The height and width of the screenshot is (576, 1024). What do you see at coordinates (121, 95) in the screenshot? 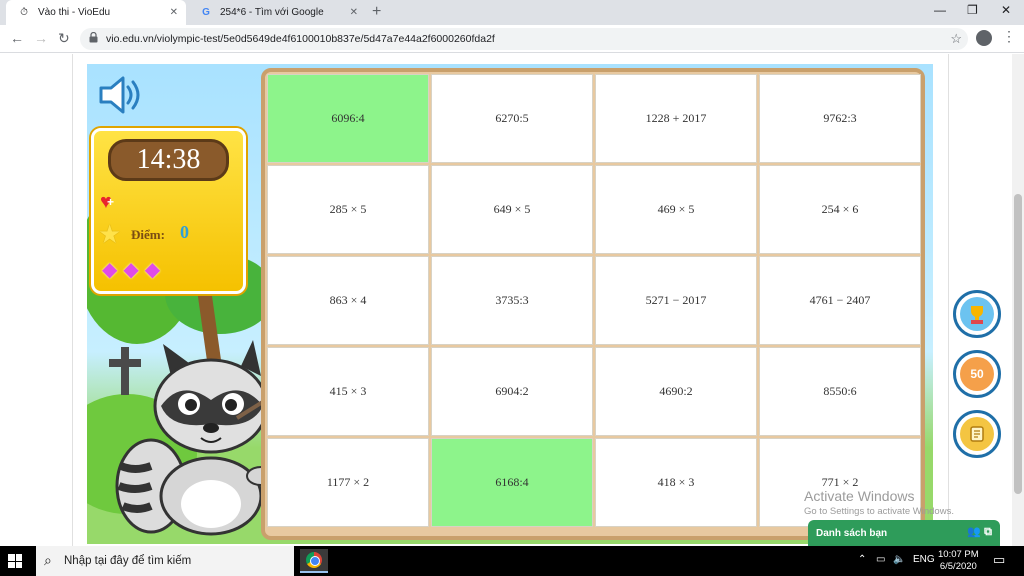
I see `speaker-icon` at bounding box center [121, 95].